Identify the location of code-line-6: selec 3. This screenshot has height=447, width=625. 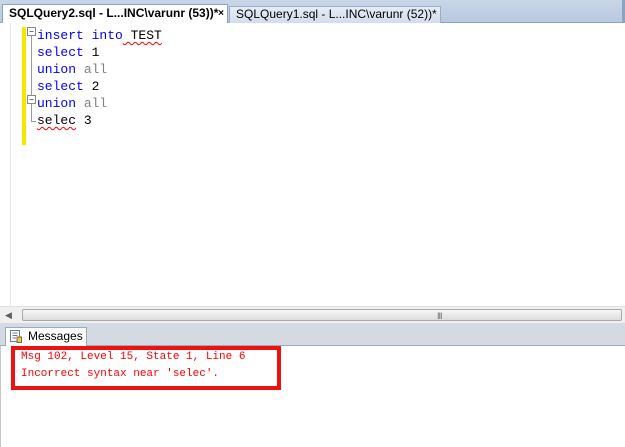
(99, 120).